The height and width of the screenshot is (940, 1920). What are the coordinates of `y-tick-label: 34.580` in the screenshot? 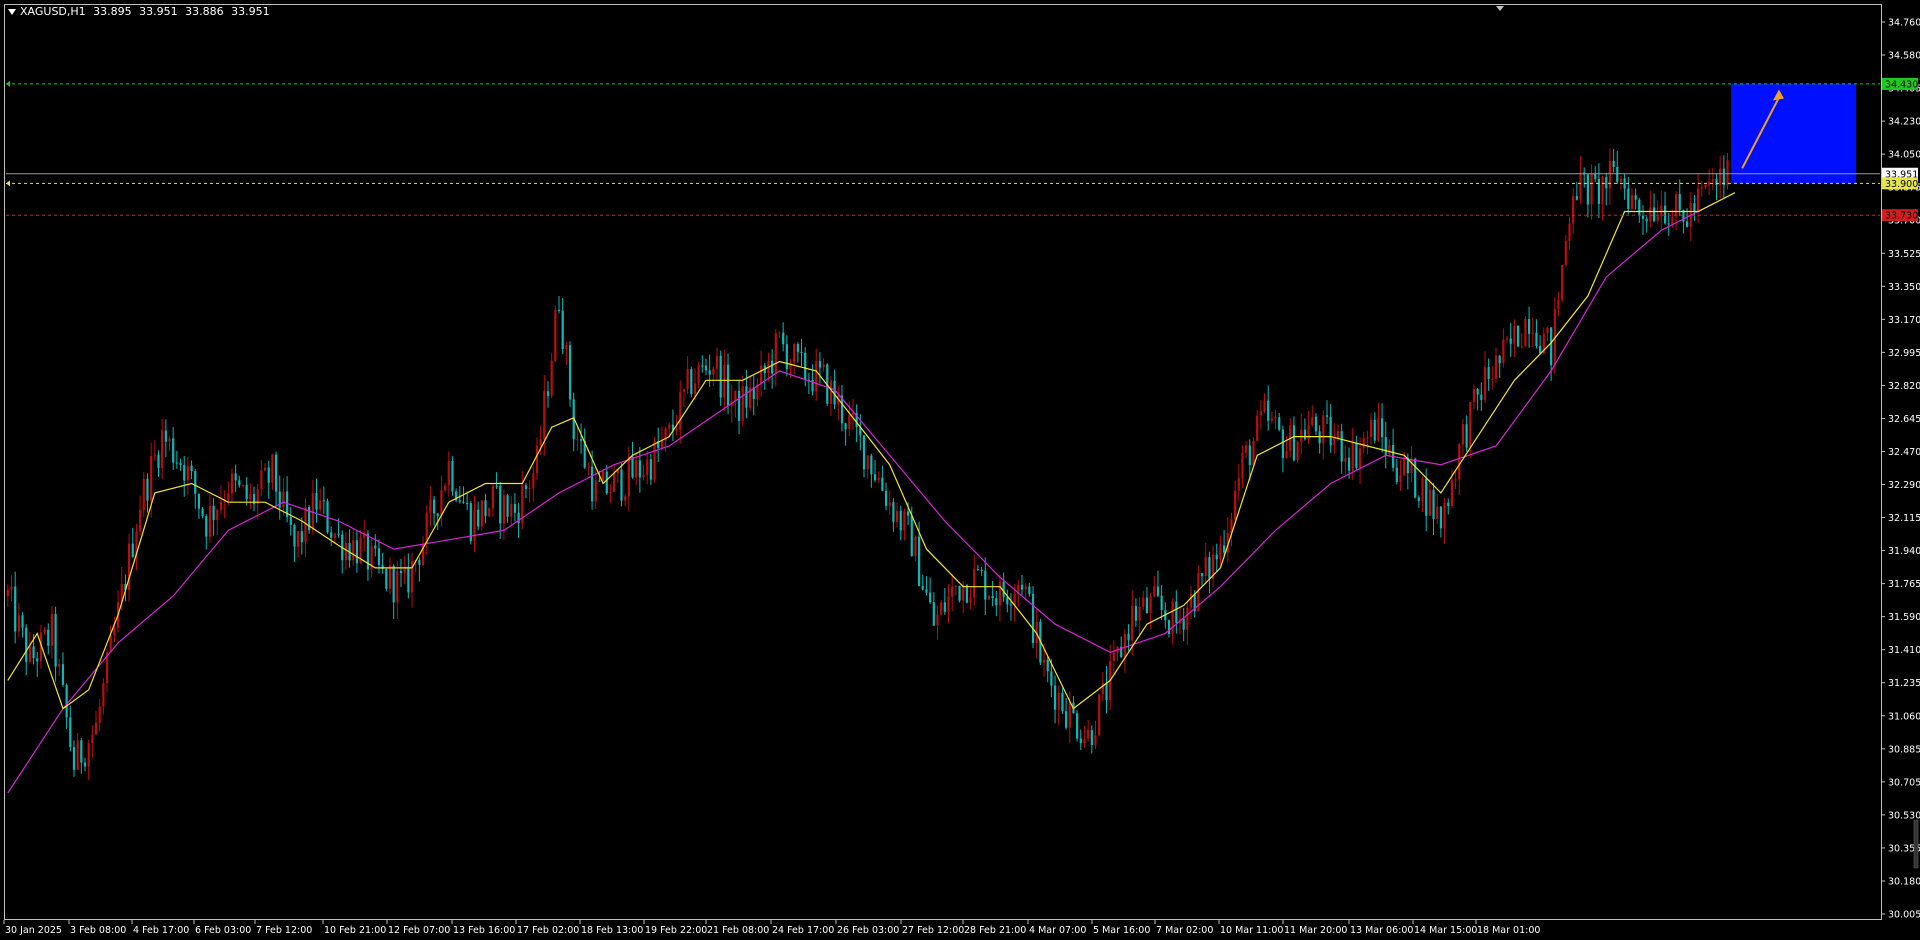 It's located at (1904, 56).